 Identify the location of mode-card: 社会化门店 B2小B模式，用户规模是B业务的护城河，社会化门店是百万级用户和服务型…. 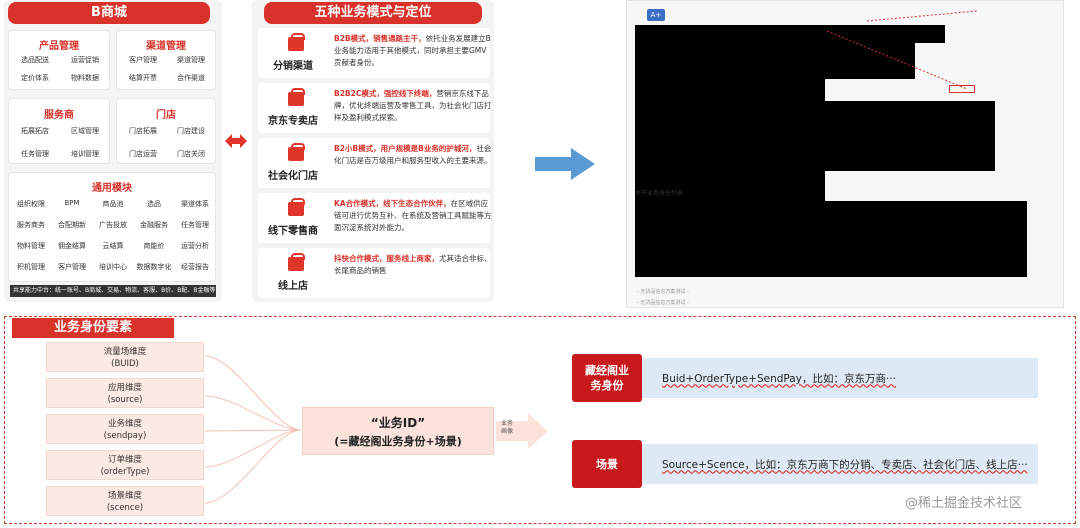
(375, 163).